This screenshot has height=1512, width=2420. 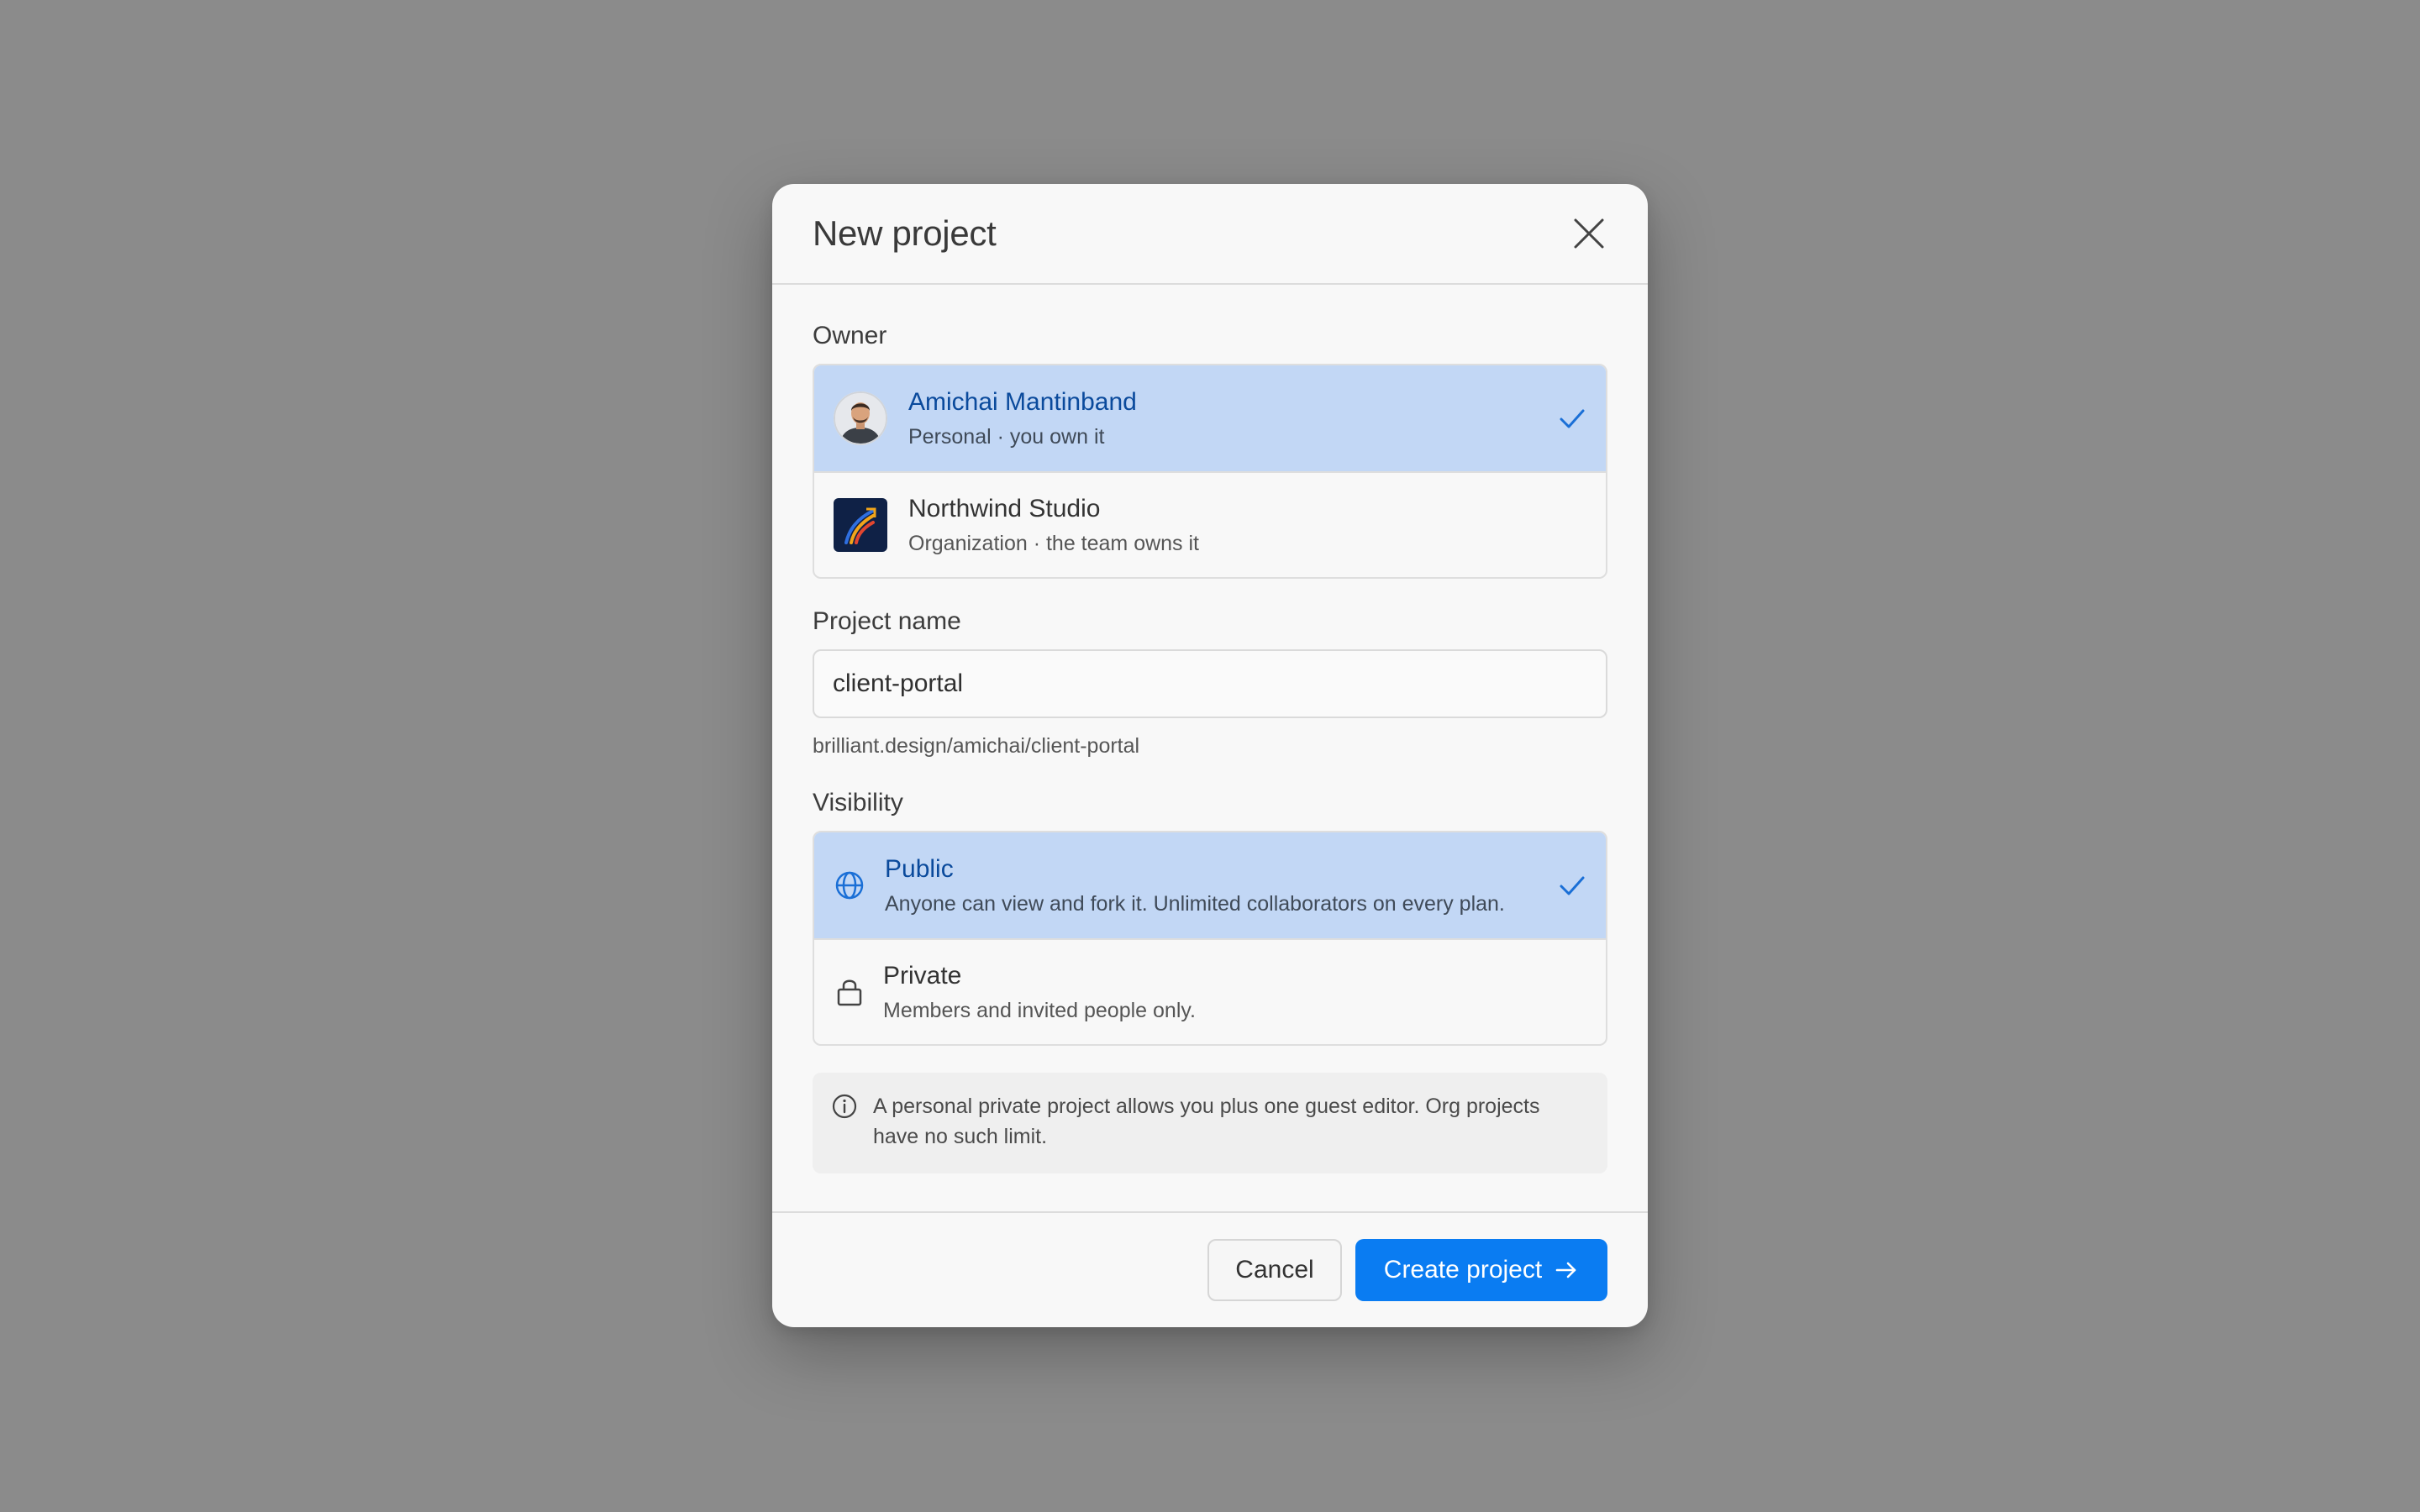 I want to click on lock-icon, so click(x=849, y=992).